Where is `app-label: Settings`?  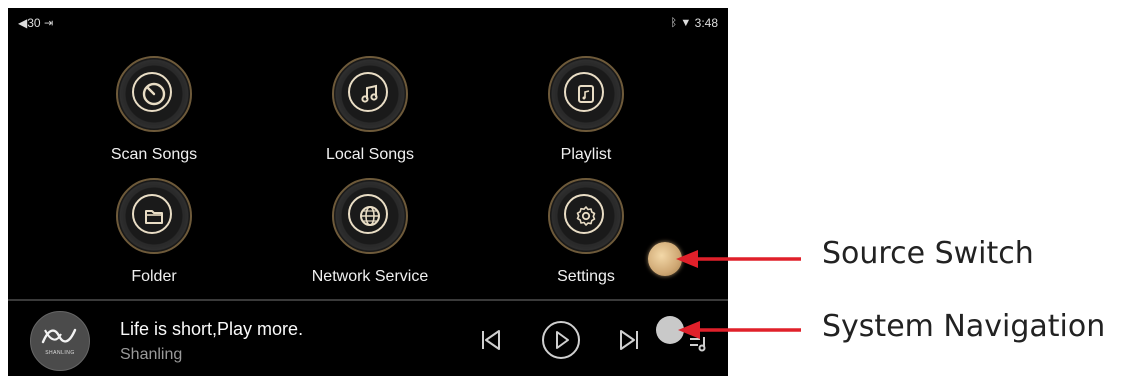
app-label: Settings is located at coordinates (586, 276).